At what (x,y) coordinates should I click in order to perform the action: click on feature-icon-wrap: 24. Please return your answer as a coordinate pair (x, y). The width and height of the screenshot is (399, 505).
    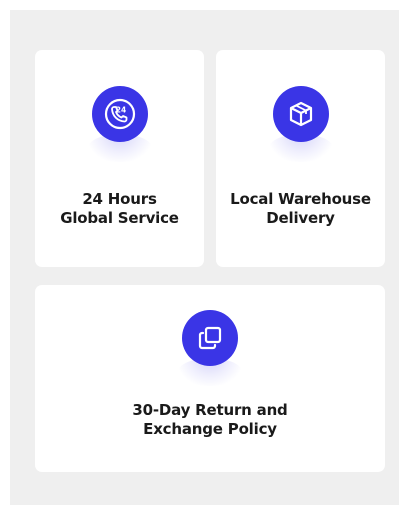
    Looking at the image, I should click on (119, 124).